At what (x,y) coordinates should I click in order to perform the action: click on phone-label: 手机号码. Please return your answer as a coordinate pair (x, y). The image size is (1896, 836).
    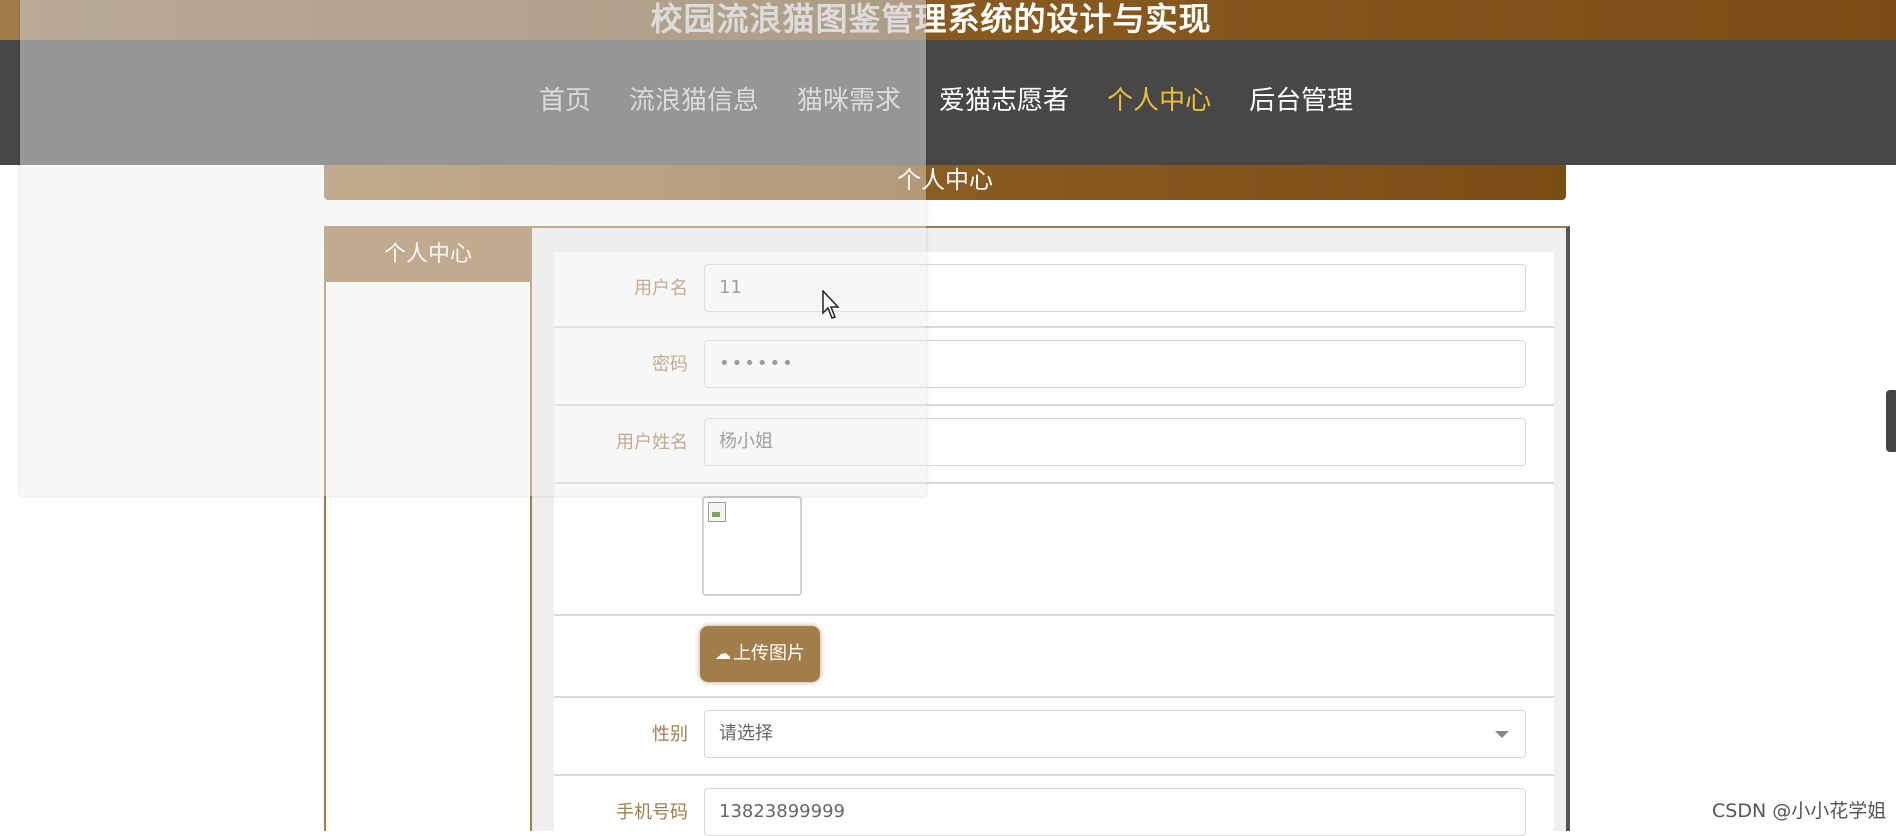
    Looking at the image, I should click on (652, 812).